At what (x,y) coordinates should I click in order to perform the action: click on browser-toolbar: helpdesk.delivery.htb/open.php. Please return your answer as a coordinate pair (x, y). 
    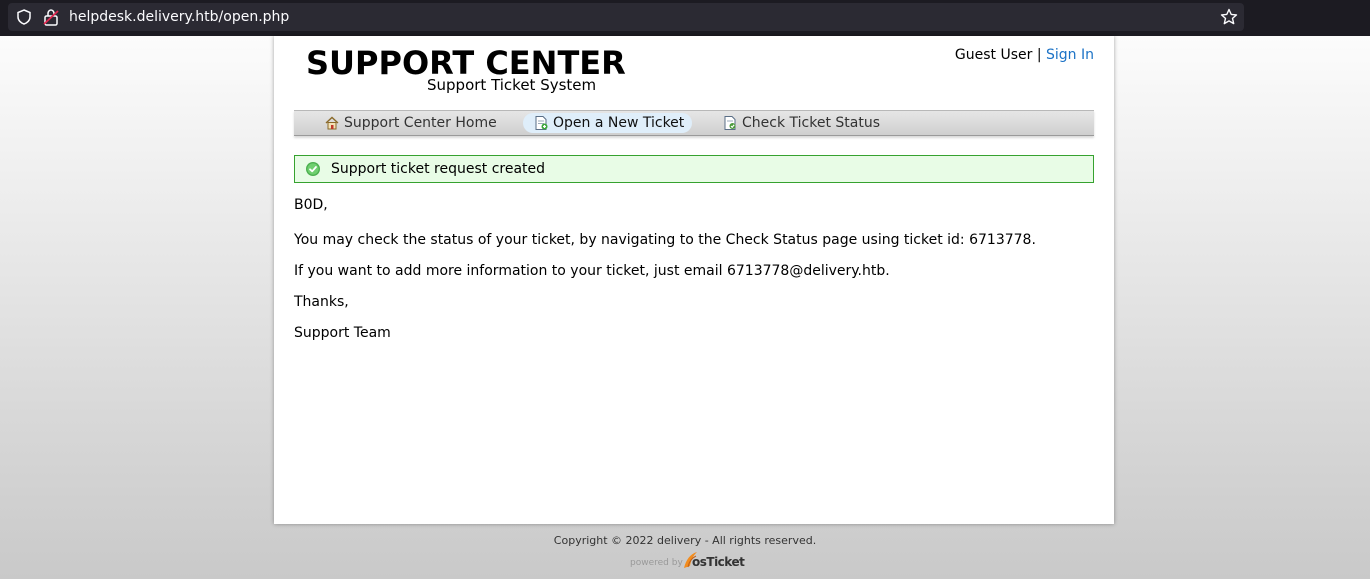
    Looking at the image, I should click on (685, 18).